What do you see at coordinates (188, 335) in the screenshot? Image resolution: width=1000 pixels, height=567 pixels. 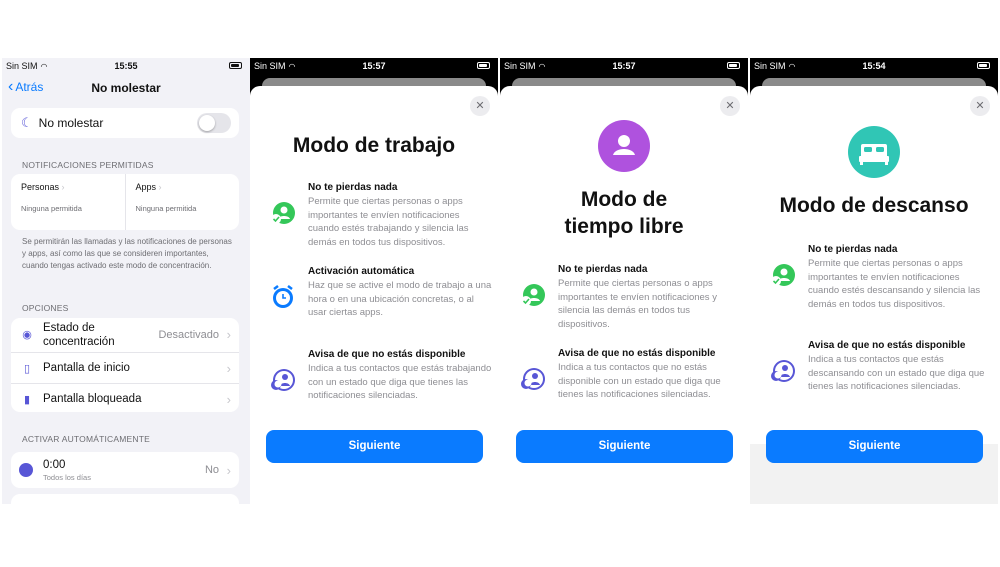 I see `option-value: Desactivado` at bounding box center [188, 335].